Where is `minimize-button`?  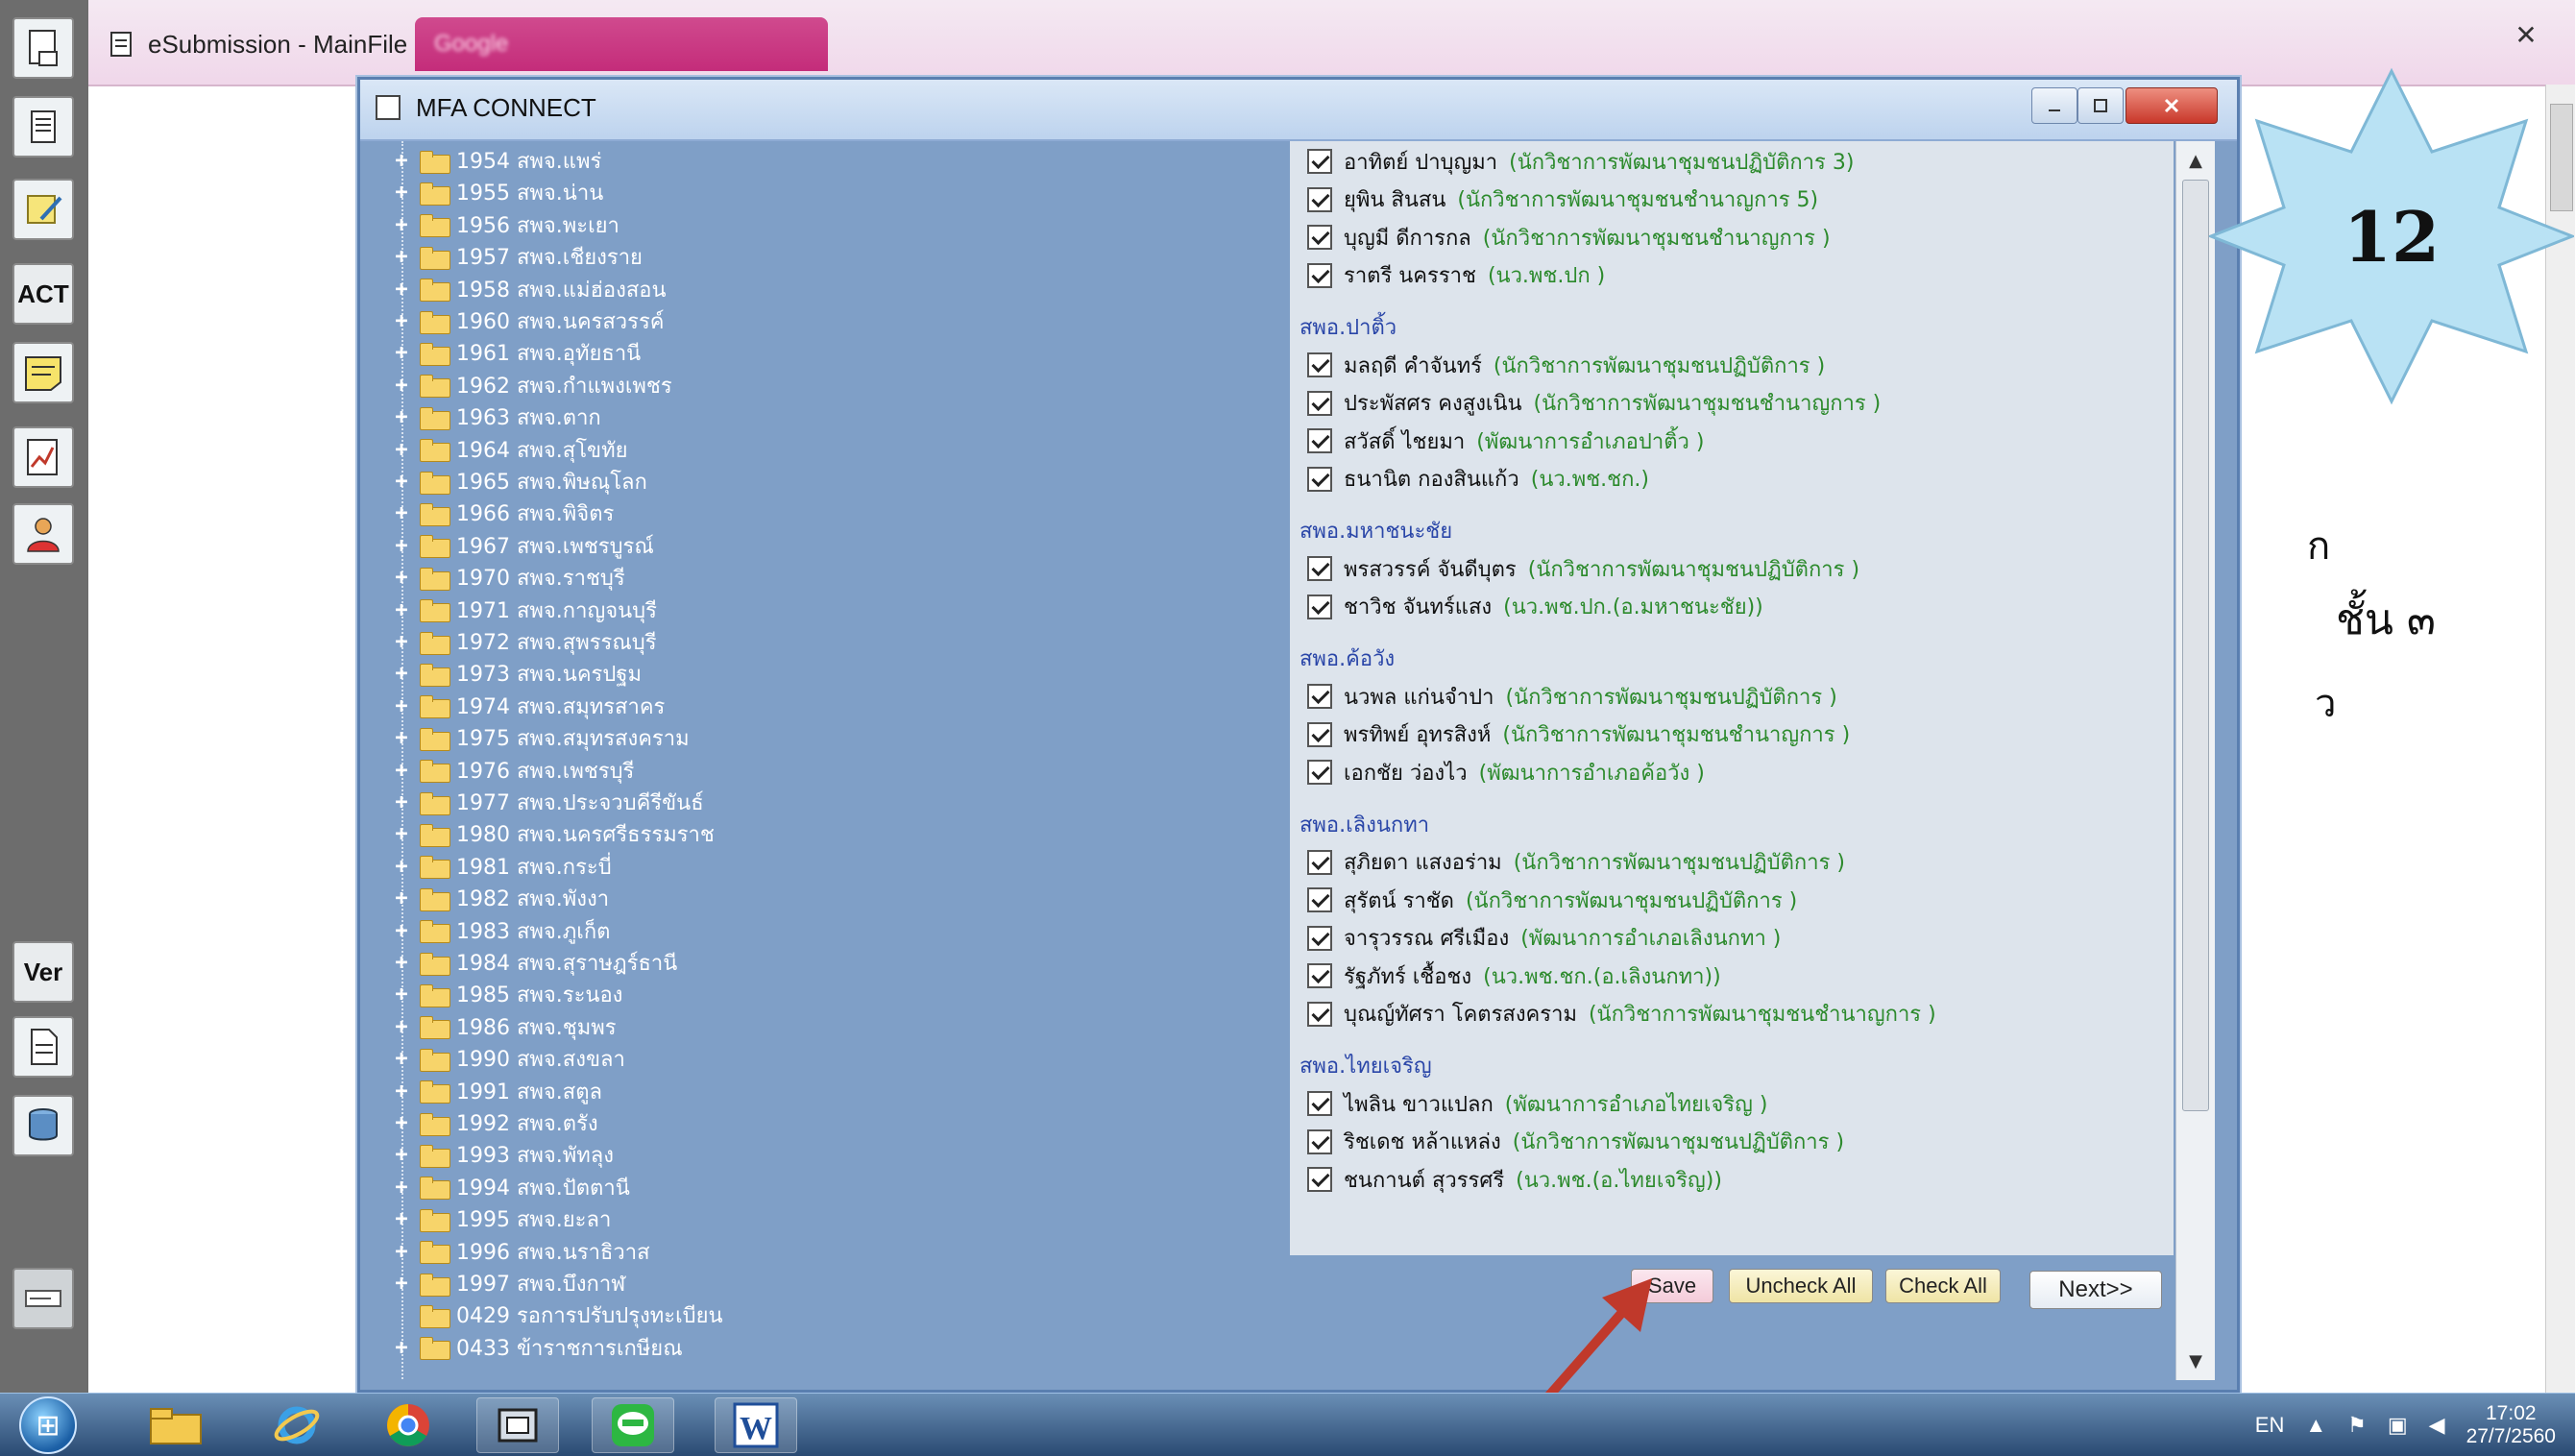
minimize-button is located at coordinates (2054, 105).